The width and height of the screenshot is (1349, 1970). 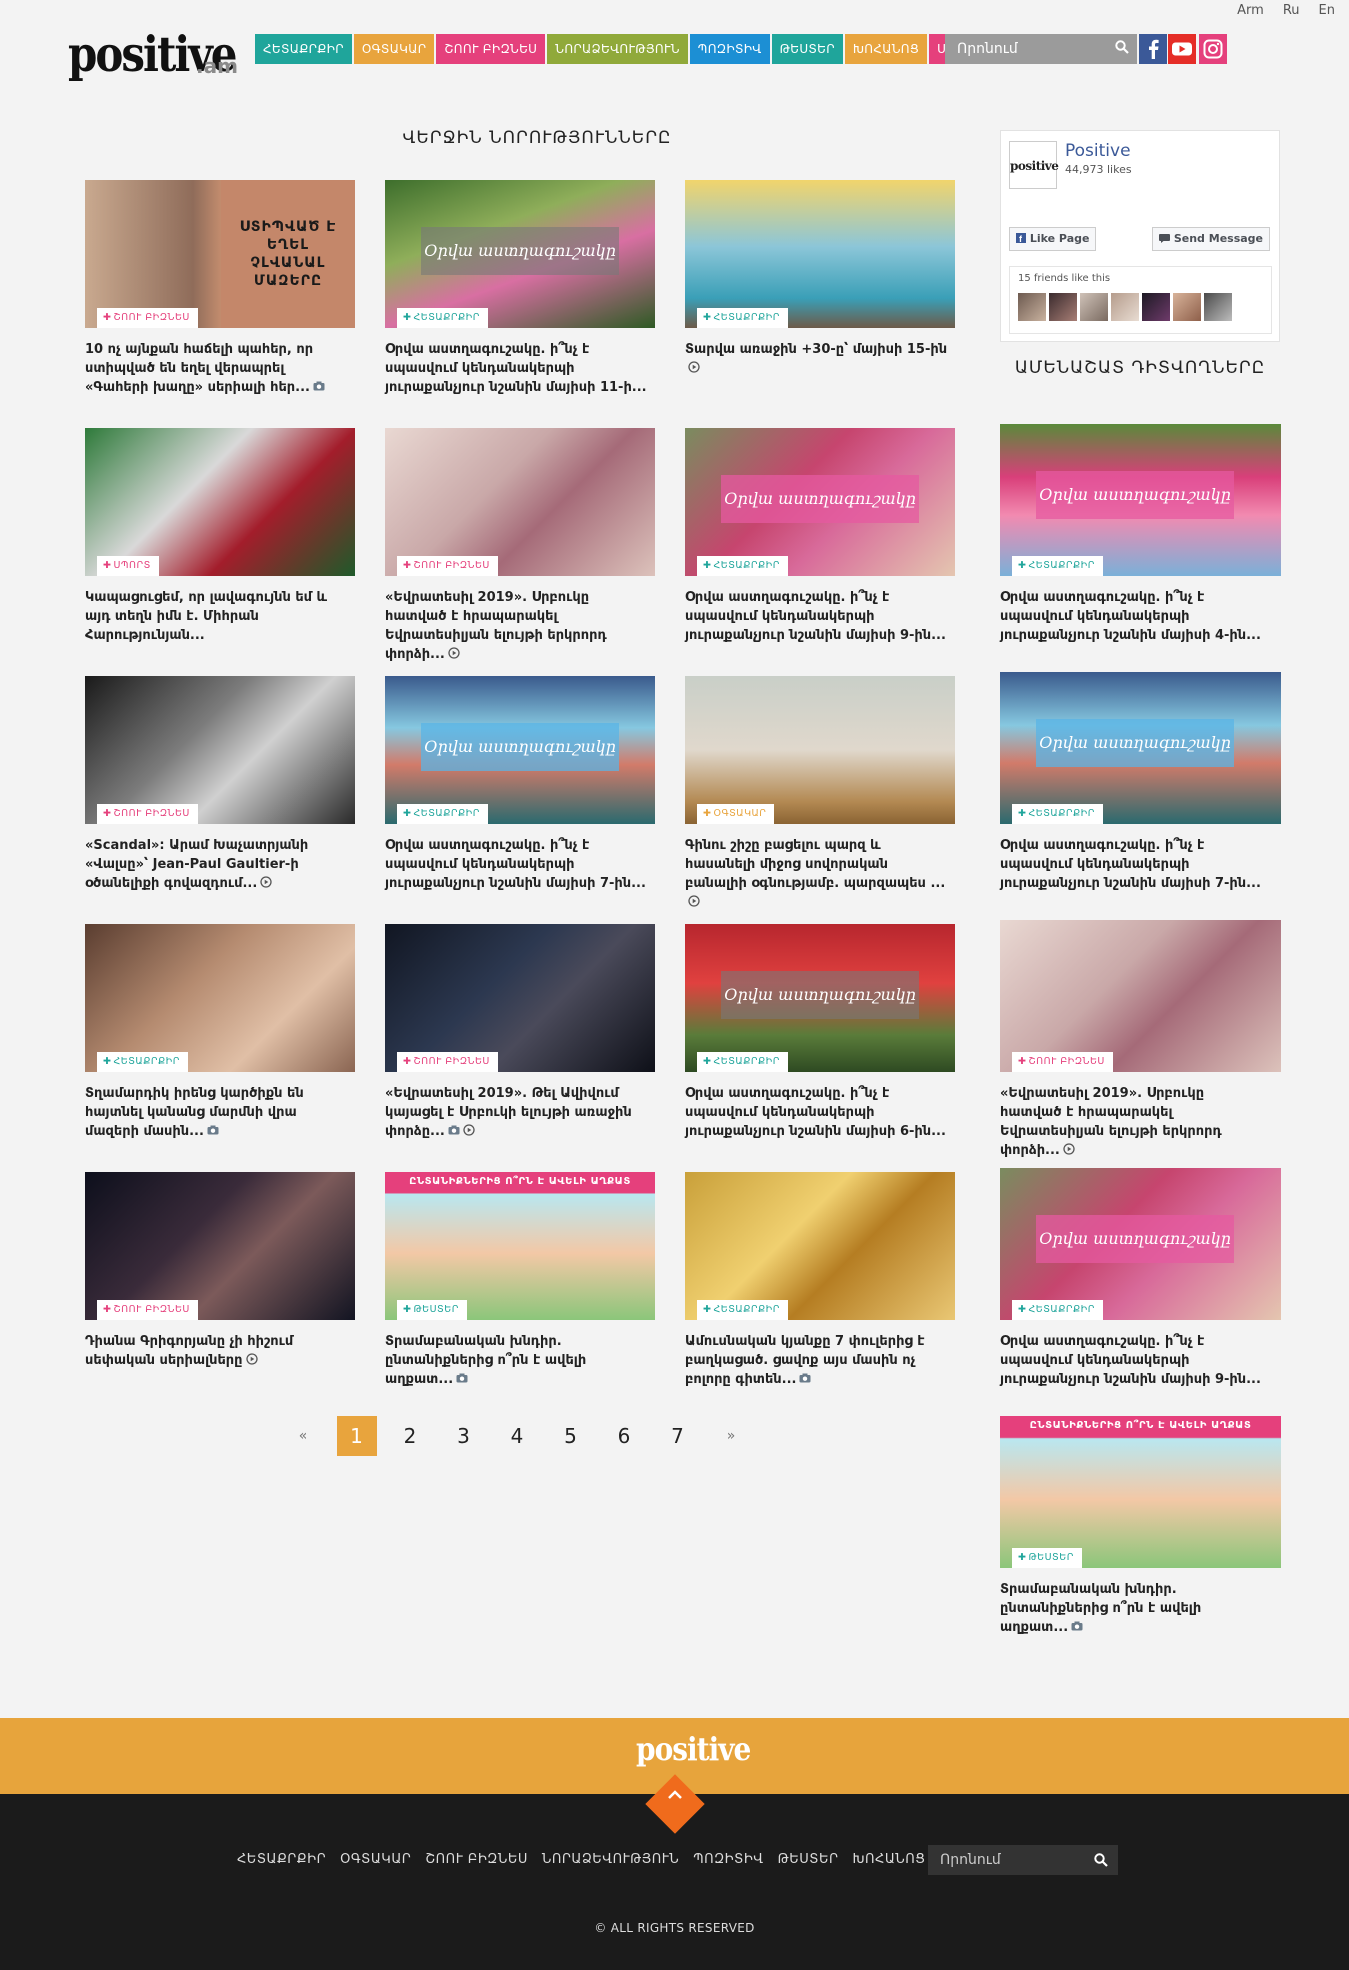 What do you see at coordinates (571, 1436) in the screenshot?
I see `page-5: 5` at bounding box center [571, 1436].